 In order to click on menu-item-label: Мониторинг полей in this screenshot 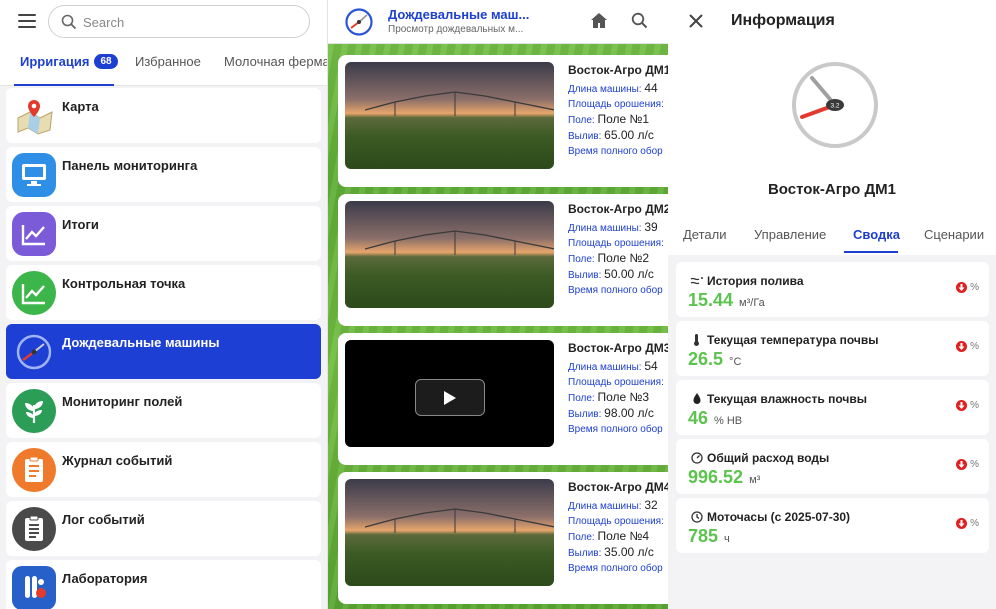, I will do `click(122, 401)`.